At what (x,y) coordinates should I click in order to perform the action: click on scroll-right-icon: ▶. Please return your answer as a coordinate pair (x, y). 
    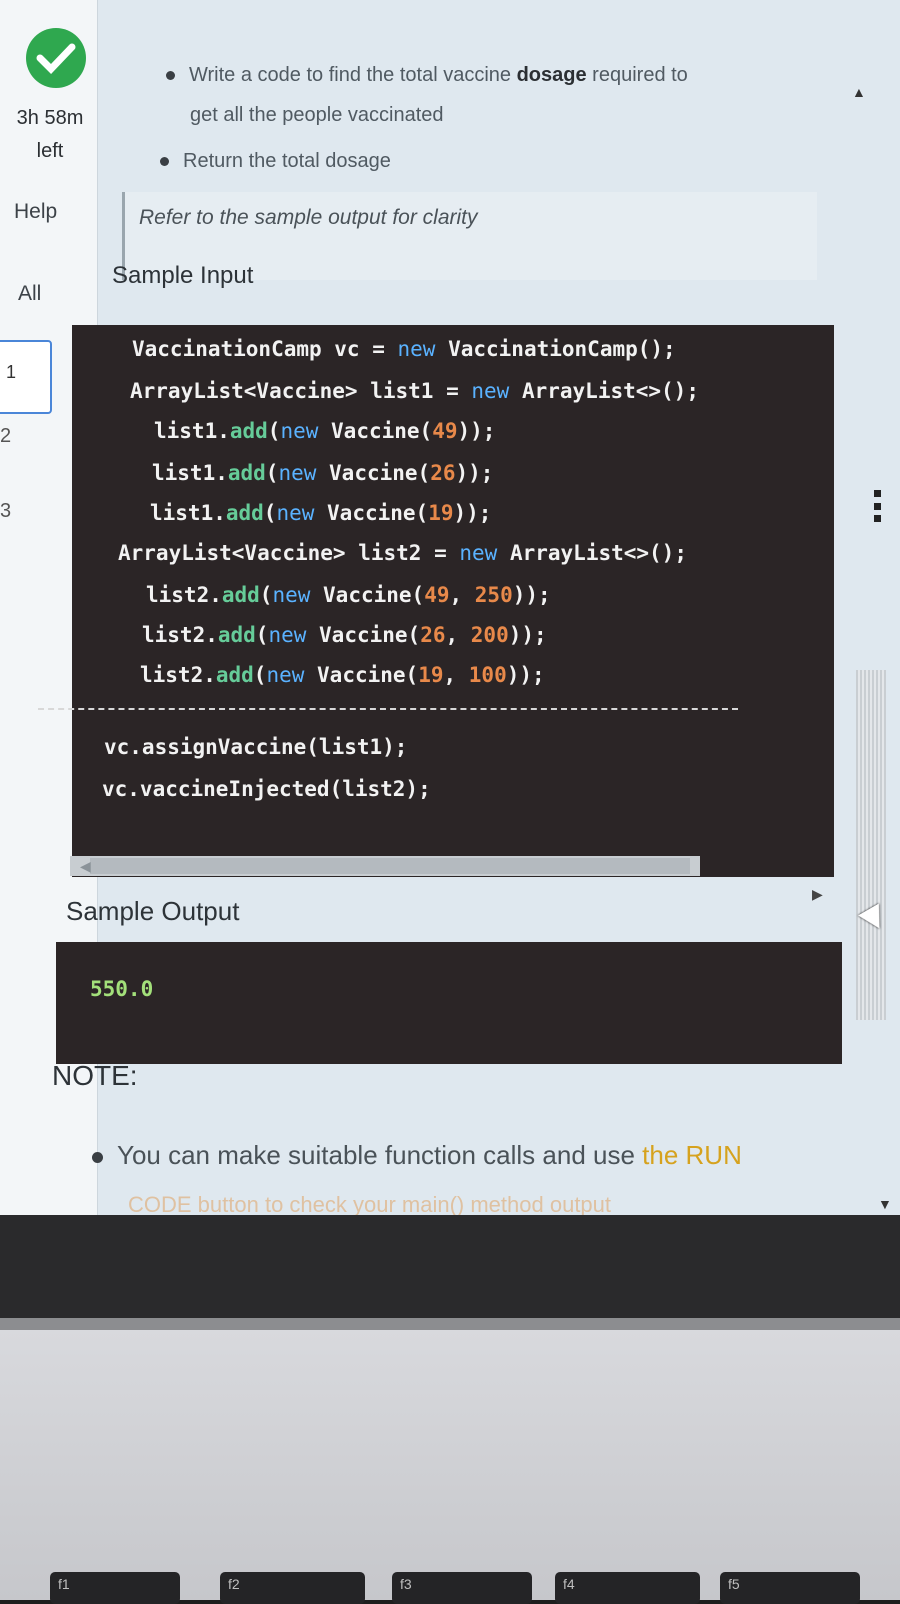
    Looking at the image, I should click on (817, 894).